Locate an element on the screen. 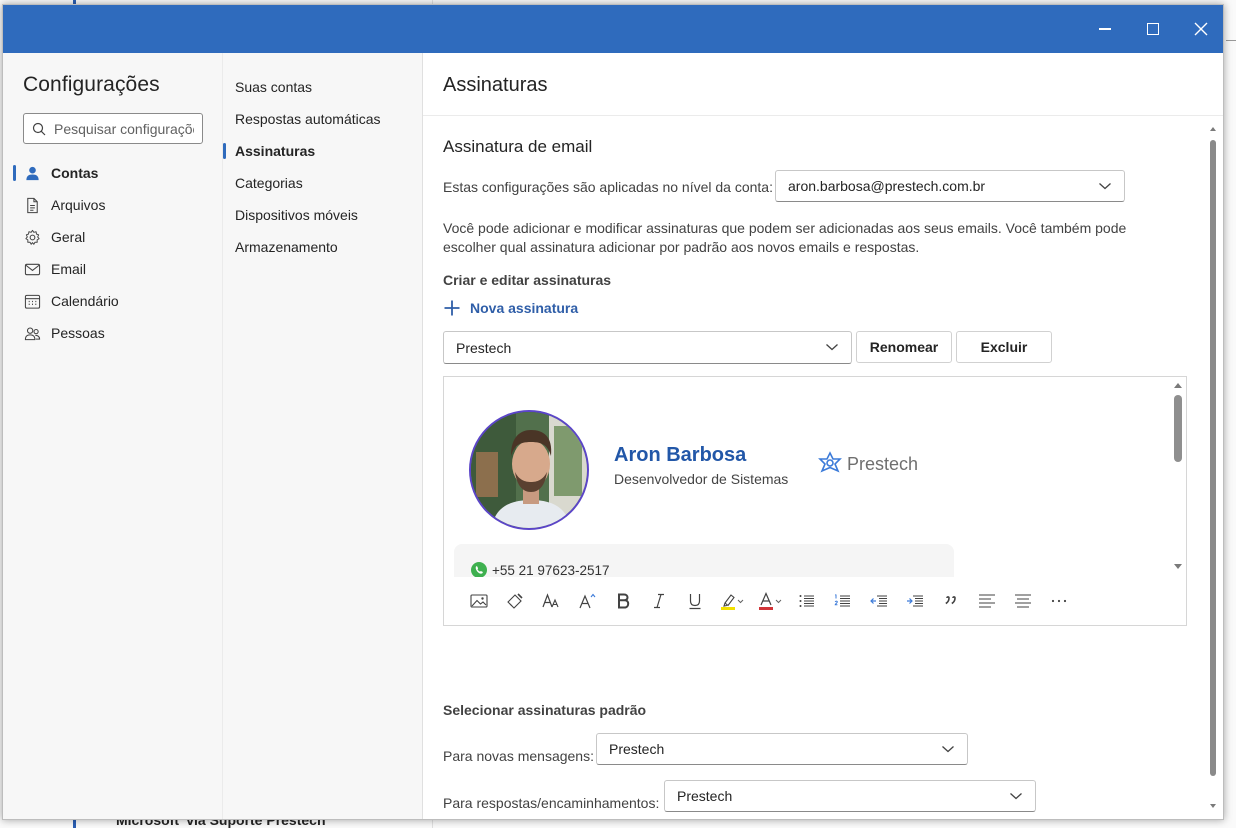 The image size is (1236, 828). format-painter-button is located at coordinates (515, 601).